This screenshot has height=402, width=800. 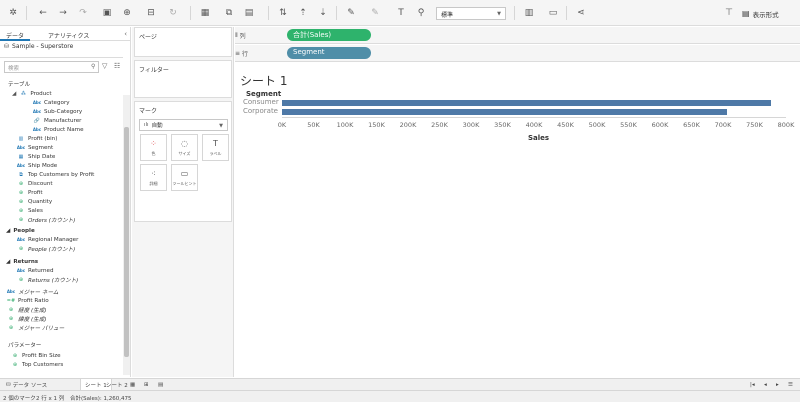 What do you see at coordinates (421, 13) in the screenshot?
I see `pin-icon: ⚲` at bounding box center [421, 13].